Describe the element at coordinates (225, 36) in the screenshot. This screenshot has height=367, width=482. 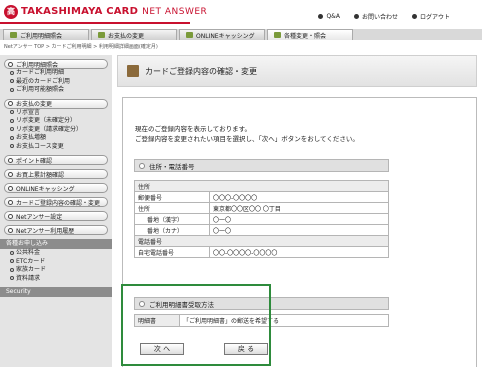
I see `tab-label: ONLINEキャッシング` at that location.